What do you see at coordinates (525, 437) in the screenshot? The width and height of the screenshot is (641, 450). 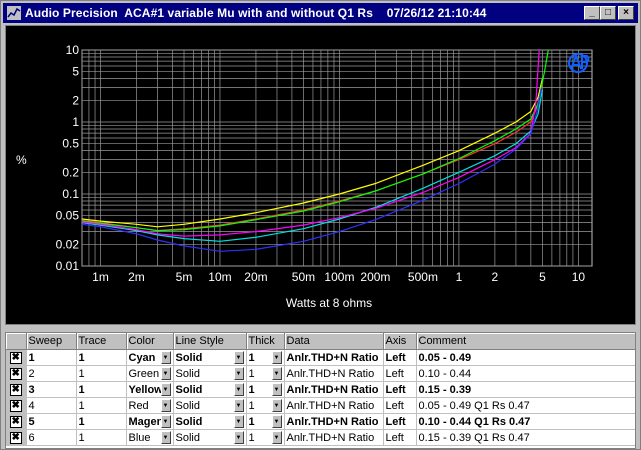 I see `comment-cell: 0.15 - 0.39 Q1 Rs 0.47` at bounding box center [525, 437].